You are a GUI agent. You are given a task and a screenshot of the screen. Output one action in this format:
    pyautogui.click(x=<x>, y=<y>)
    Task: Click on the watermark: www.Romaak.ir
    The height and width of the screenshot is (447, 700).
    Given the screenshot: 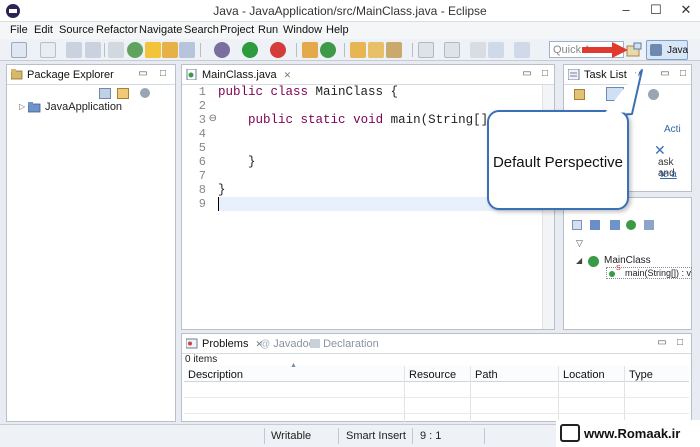 What is the action you would take?
    pyautogui.click(x=628, y=433)
    